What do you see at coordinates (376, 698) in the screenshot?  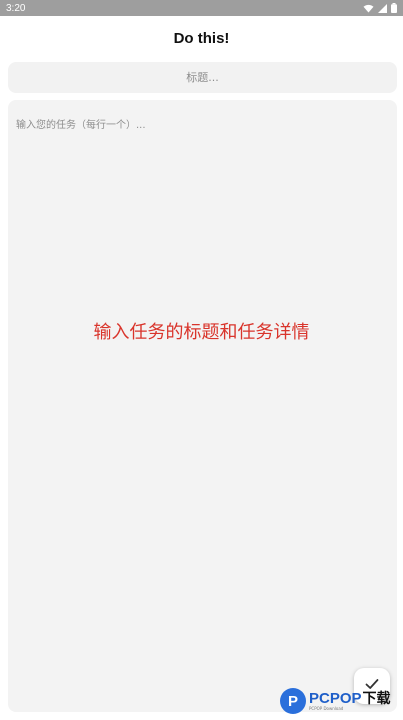 I see `watermark-suffix: 下载` at bounding box center [376, 698].